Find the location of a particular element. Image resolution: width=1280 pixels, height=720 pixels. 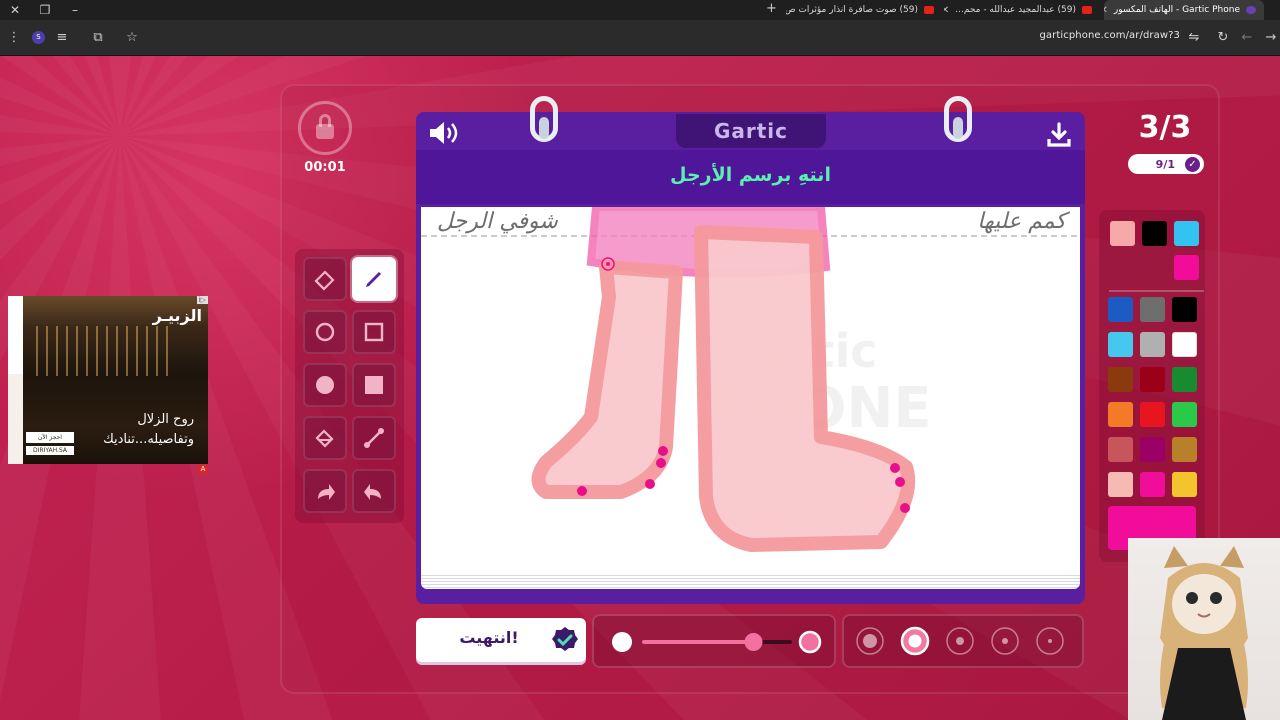

ad-cta: احجز الآن is located at coordinates (50, 437).